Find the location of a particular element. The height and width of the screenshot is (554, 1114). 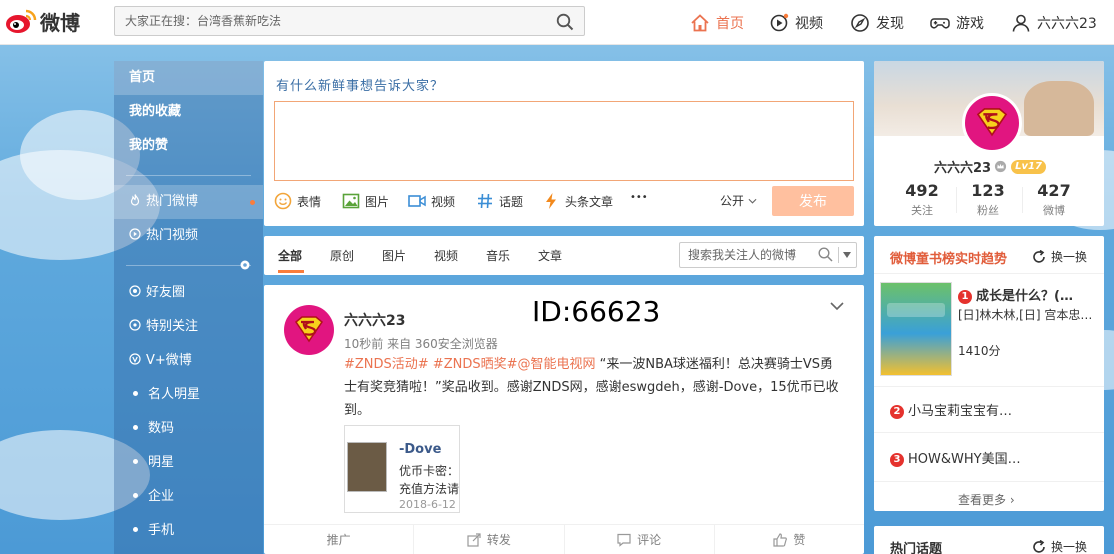

video-upload-button: 视频 is located at coordinates (431, 201).